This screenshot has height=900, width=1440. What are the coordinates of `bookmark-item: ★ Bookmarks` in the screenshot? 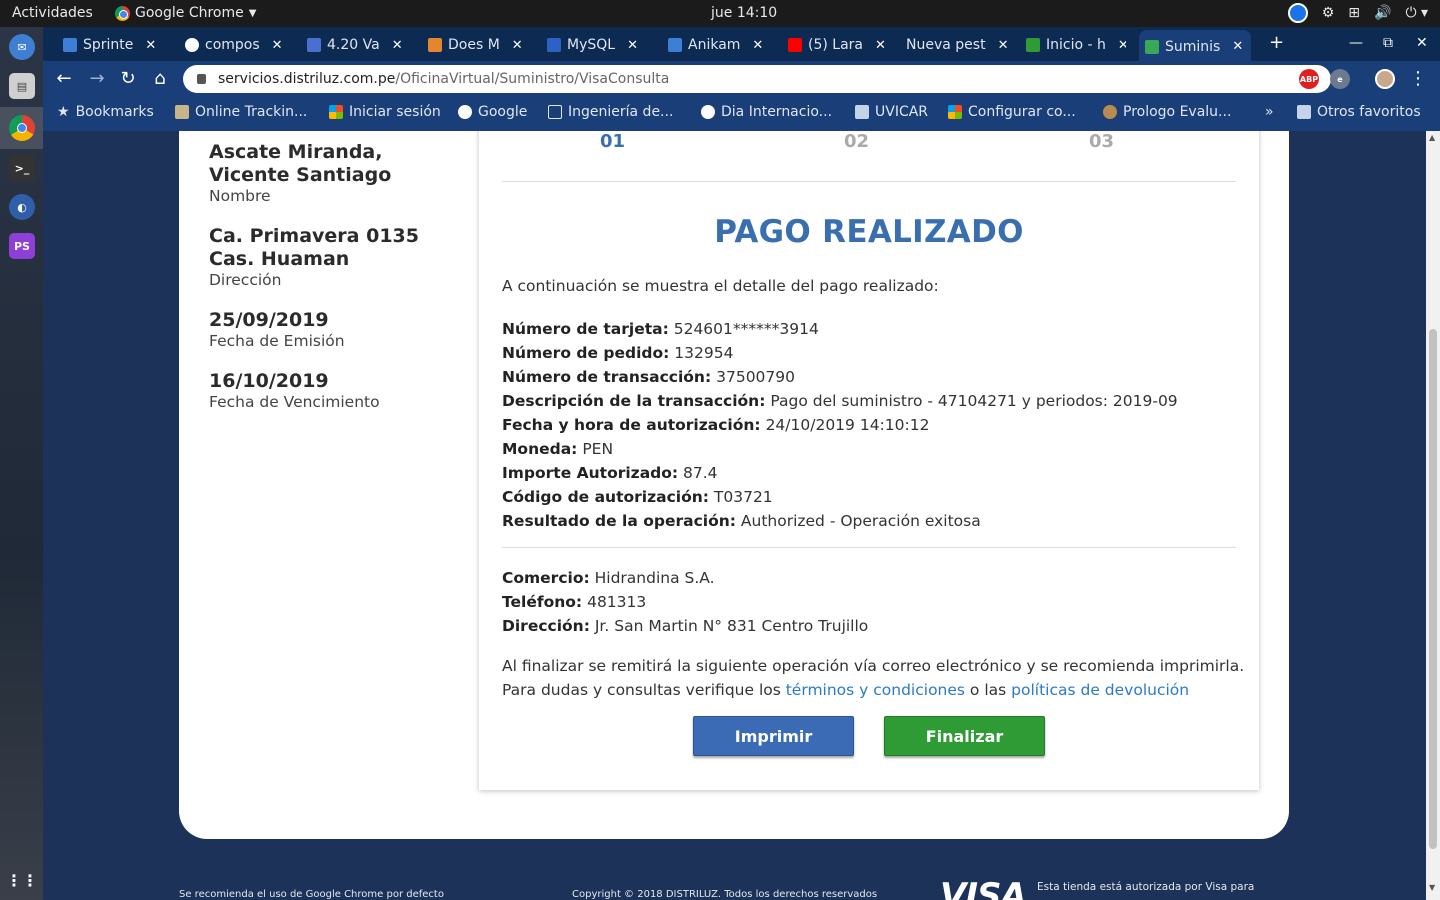 It's located at (105, 112).